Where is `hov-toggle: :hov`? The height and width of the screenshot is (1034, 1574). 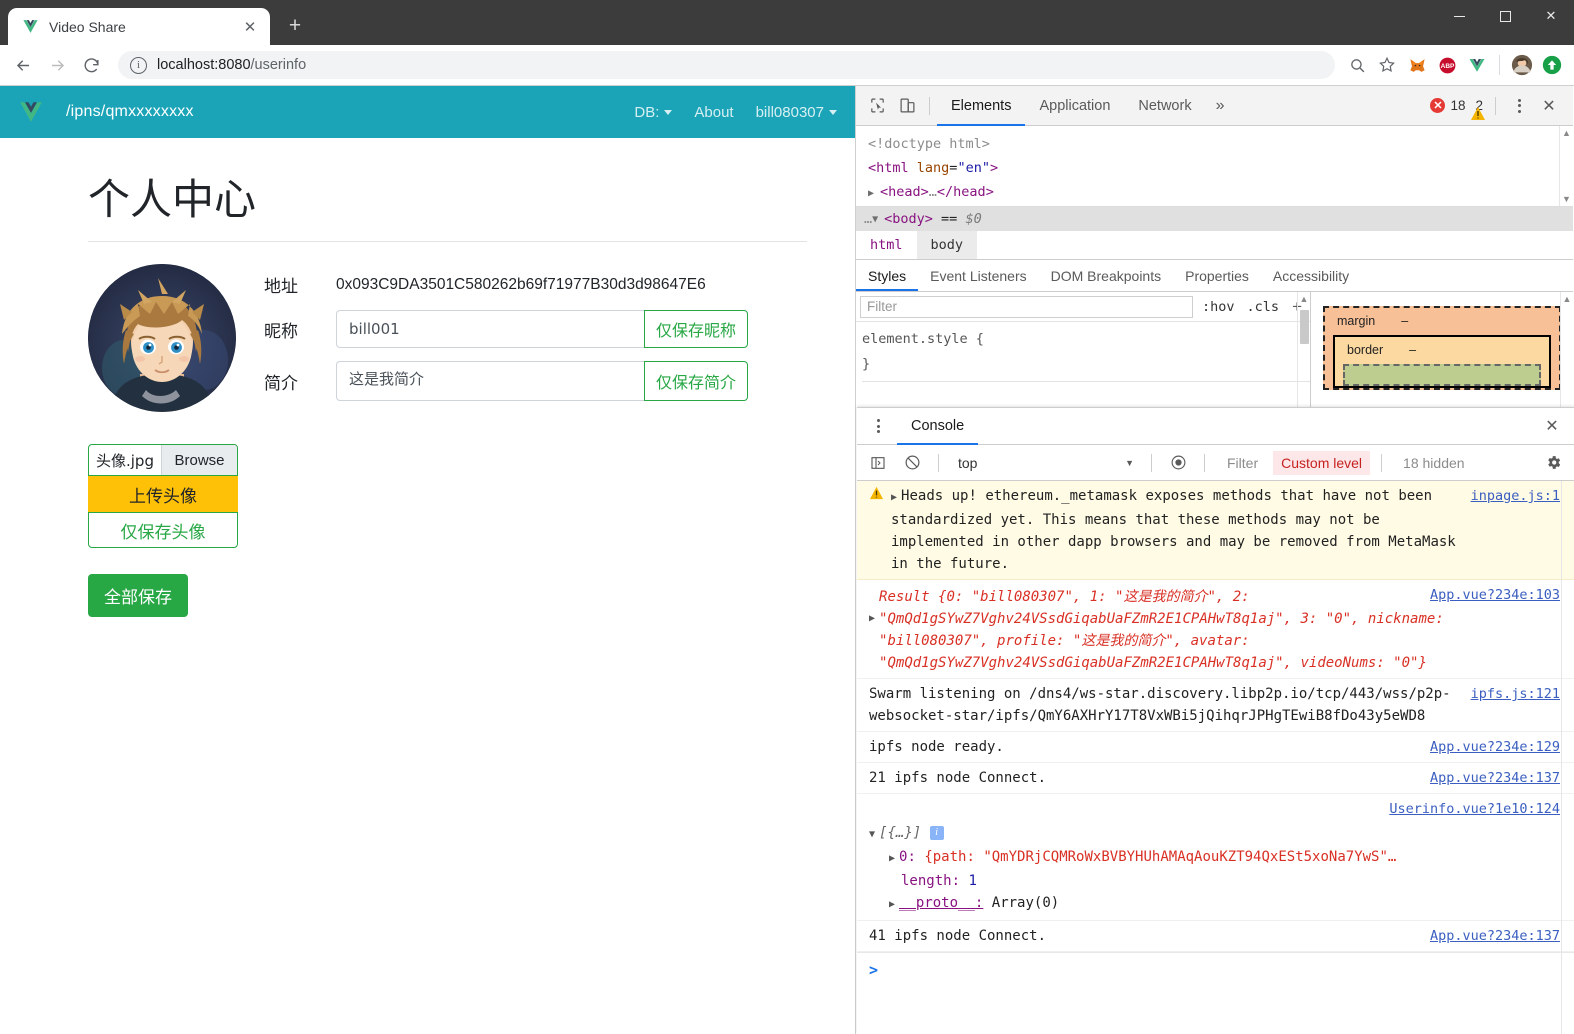
hov-toggle: :hov is located at coordinates (1218, 307).